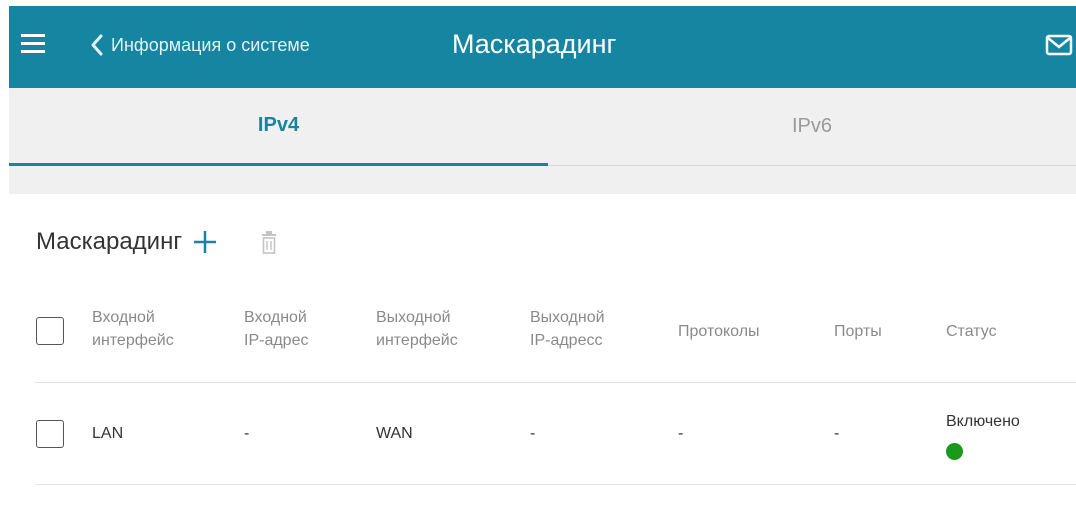  Describe the element at coordinates (837, 433) in the screenshot. I see `cell-ports: -` at that location.